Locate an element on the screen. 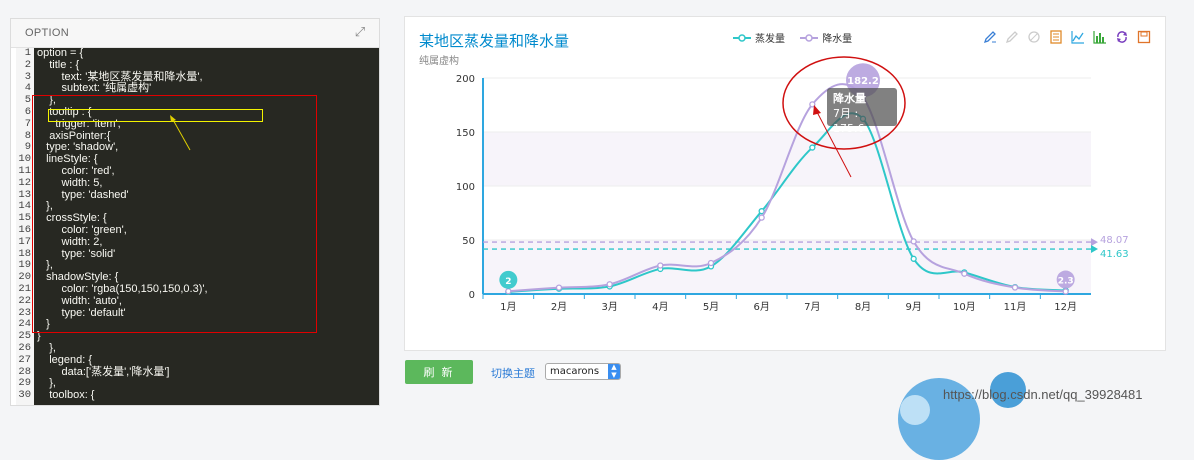 The image size is (1194, 460). line-number: 2 is located at coordinates (27, 64).